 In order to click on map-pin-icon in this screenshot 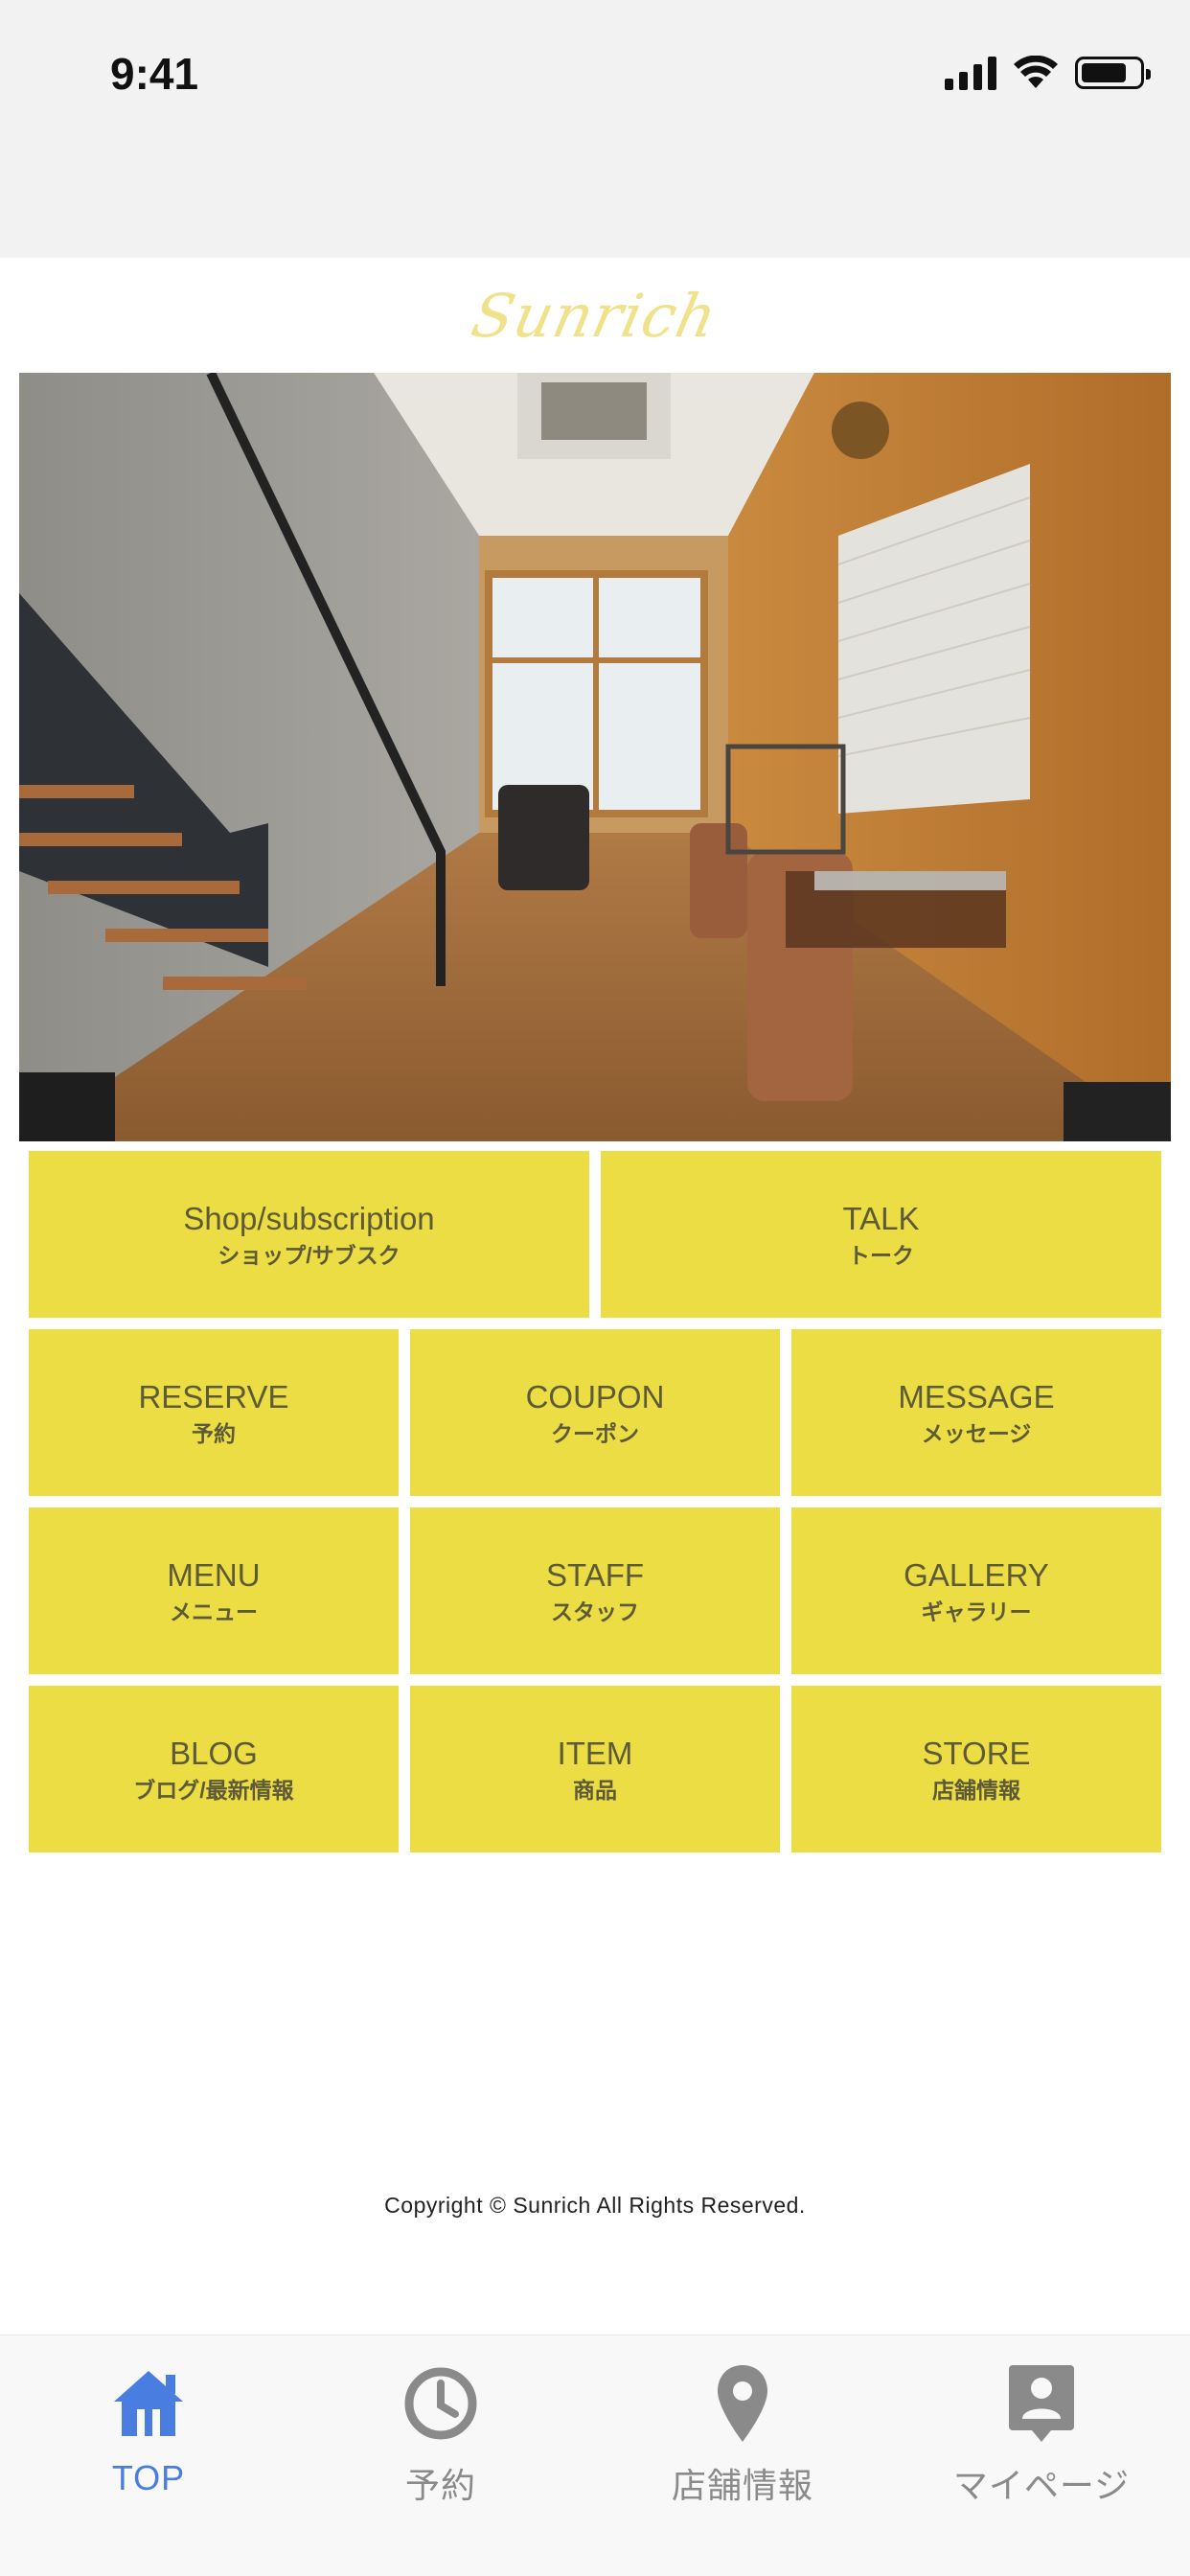, I will do `click(743, 2403)`.